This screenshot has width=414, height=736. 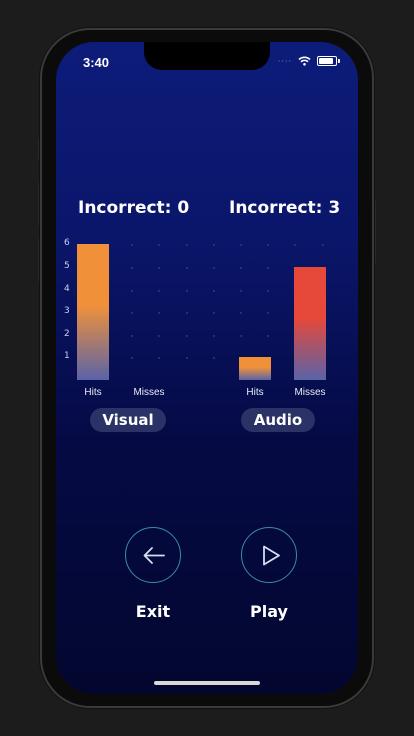 I want to click on battery-icon, so click(x=327, y=61).